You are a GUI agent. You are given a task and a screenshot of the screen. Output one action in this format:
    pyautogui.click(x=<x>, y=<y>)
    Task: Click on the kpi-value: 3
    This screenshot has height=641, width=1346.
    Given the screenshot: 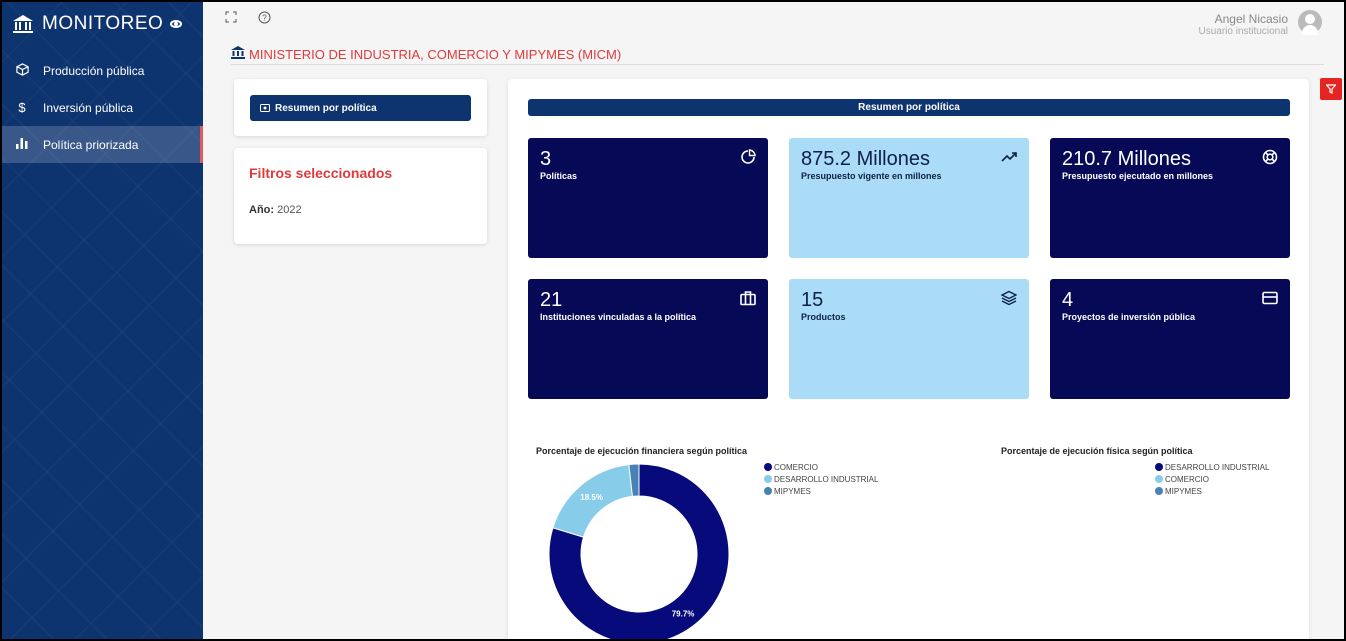 What is the action you would take?
    pyautogui.click(x=546, y=159)
    